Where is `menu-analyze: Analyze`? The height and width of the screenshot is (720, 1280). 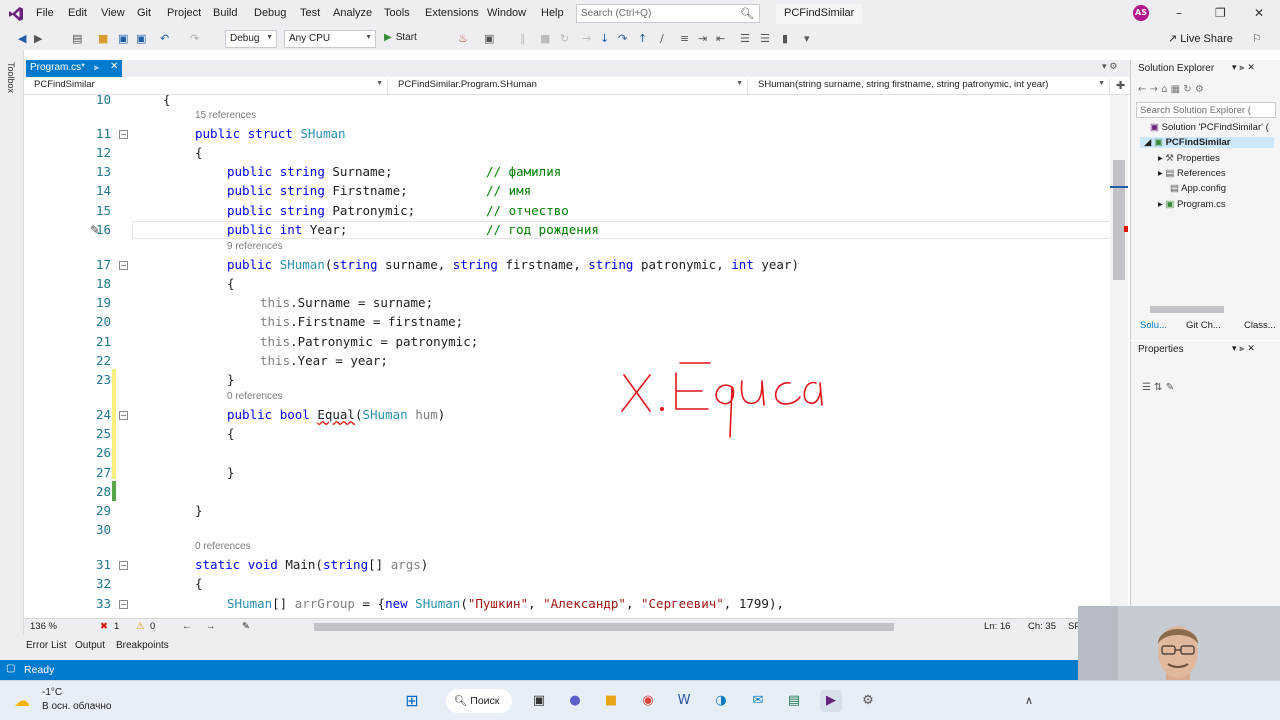
menu-analyze: Analyze is located at coordinates (352, 13).